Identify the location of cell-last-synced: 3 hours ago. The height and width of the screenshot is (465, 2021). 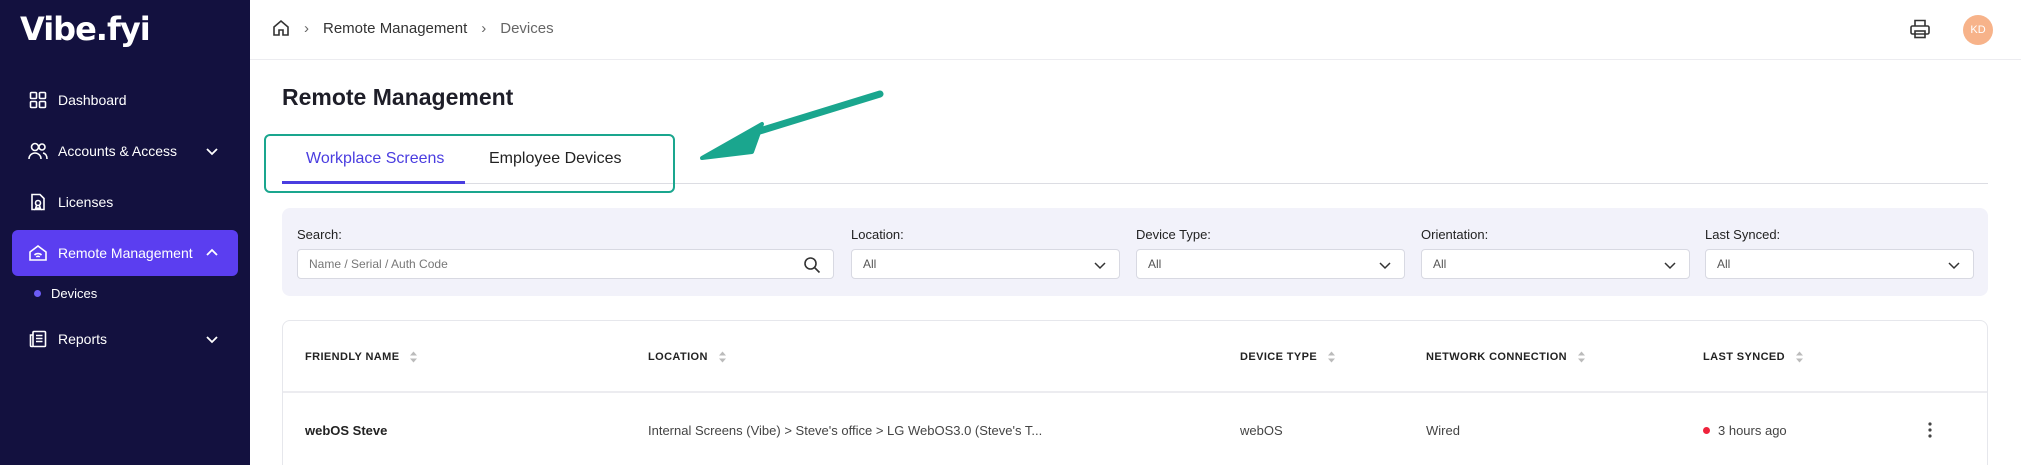
(1745, 430).